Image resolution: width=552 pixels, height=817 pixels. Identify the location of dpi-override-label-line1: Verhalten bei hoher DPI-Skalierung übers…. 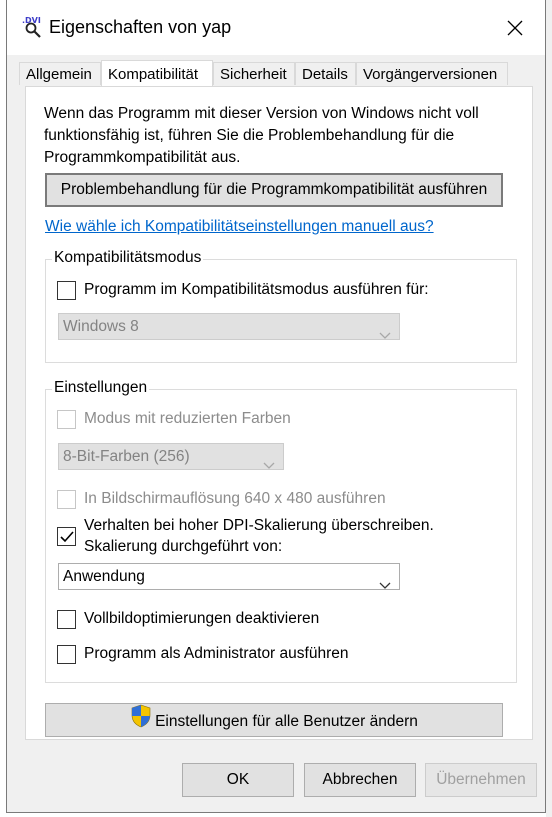
(259, 525).